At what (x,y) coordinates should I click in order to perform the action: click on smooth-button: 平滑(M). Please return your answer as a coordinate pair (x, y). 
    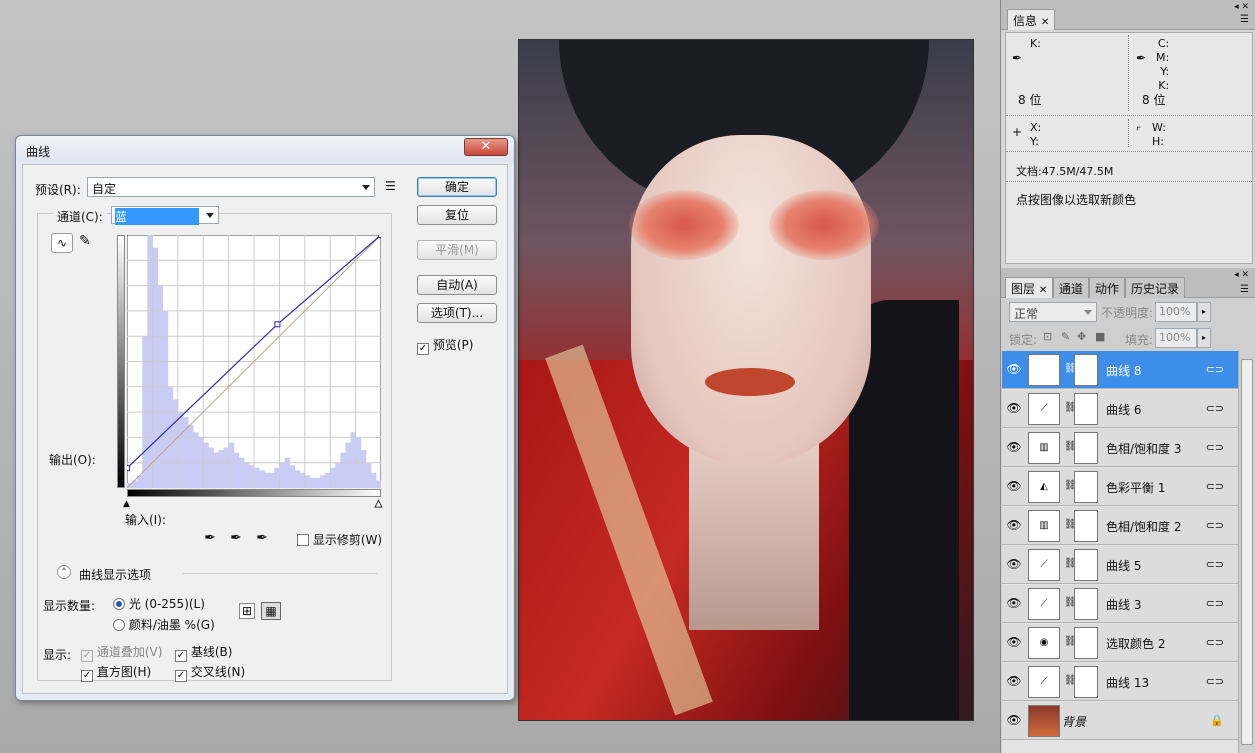
    Looking at the image, I should click on (457, 250).